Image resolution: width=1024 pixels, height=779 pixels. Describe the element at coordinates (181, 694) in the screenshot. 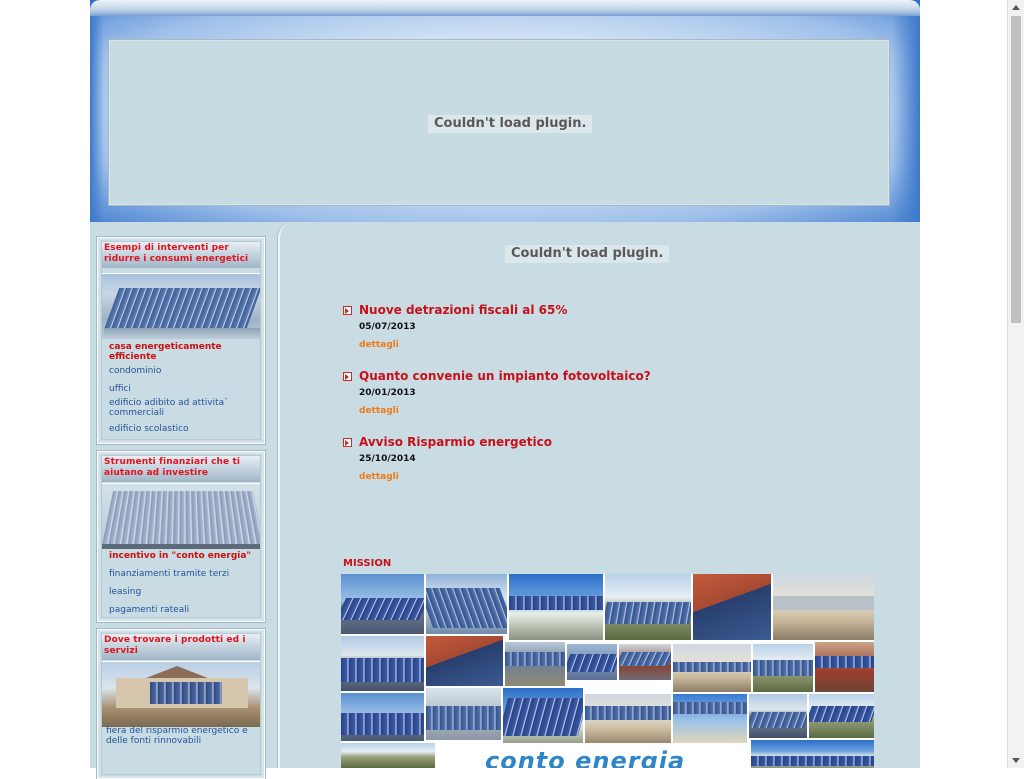

I see `solar-house-photo` at that location.